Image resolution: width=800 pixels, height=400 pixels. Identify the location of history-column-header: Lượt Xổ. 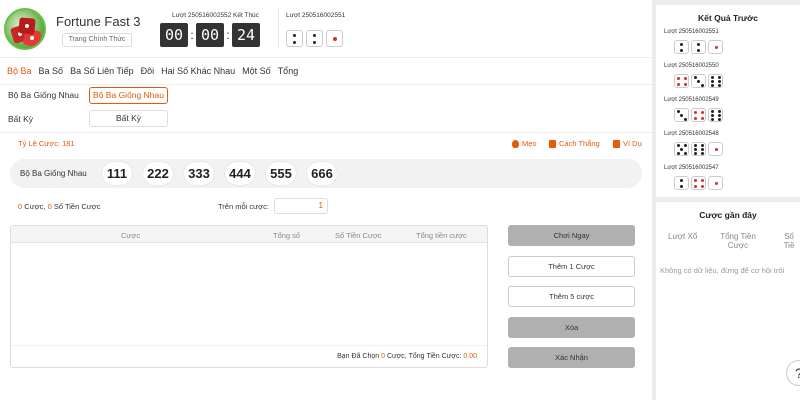
(683, 236).